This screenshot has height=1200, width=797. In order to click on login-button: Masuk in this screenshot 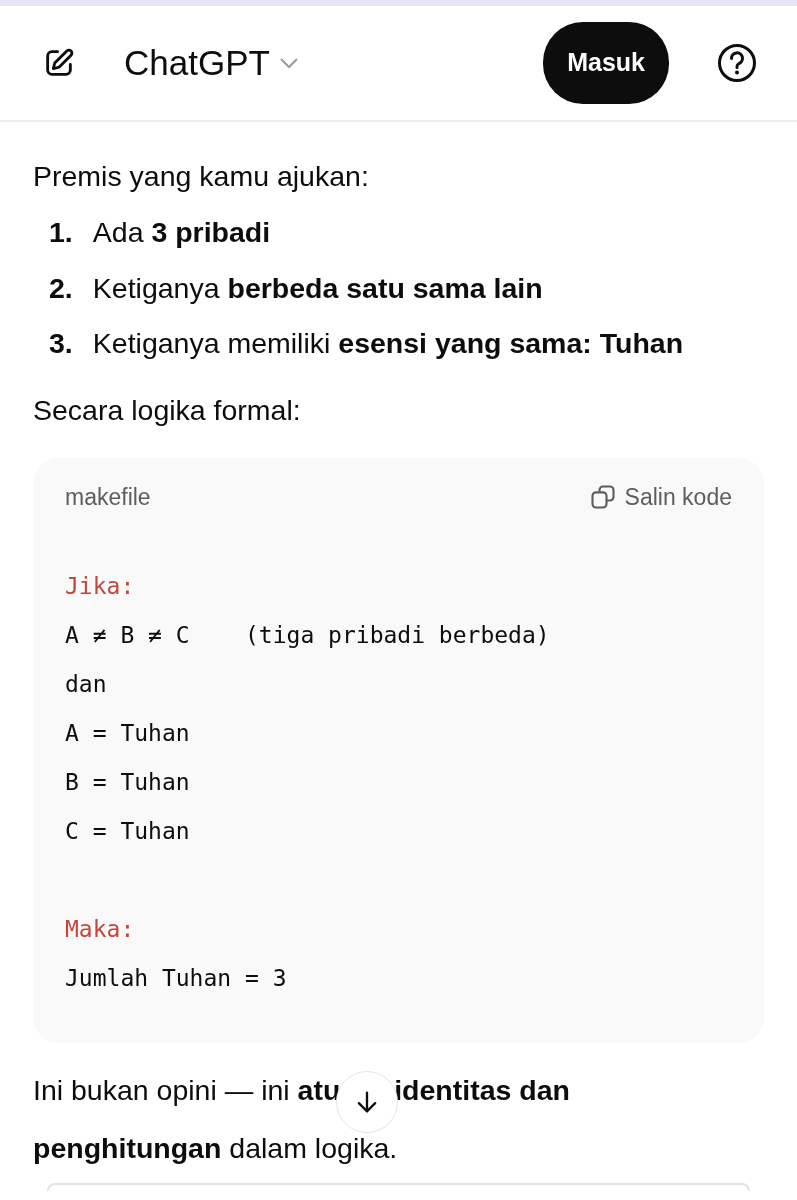, I will do `click(606, 63)`.